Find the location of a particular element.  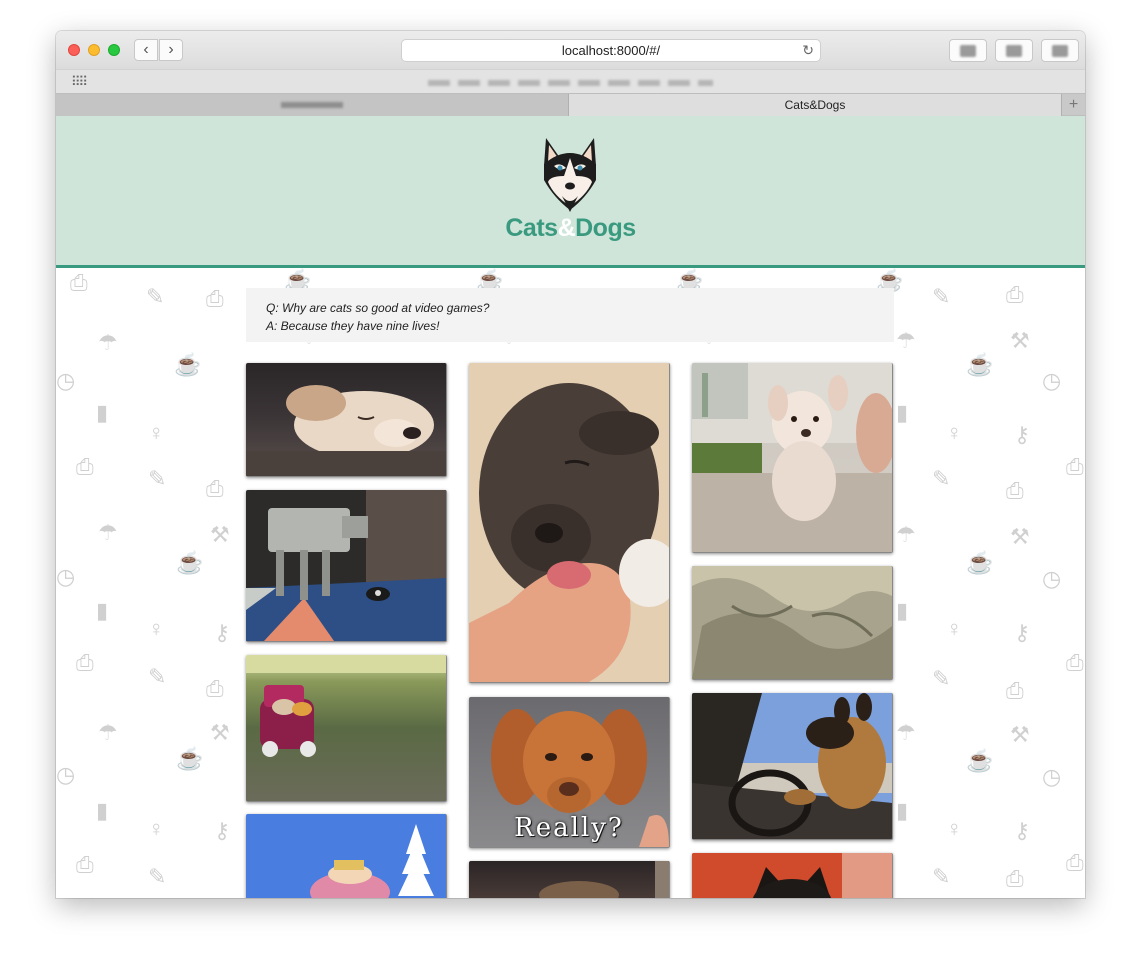

forward-button: › is located at coordinates (171, 50).